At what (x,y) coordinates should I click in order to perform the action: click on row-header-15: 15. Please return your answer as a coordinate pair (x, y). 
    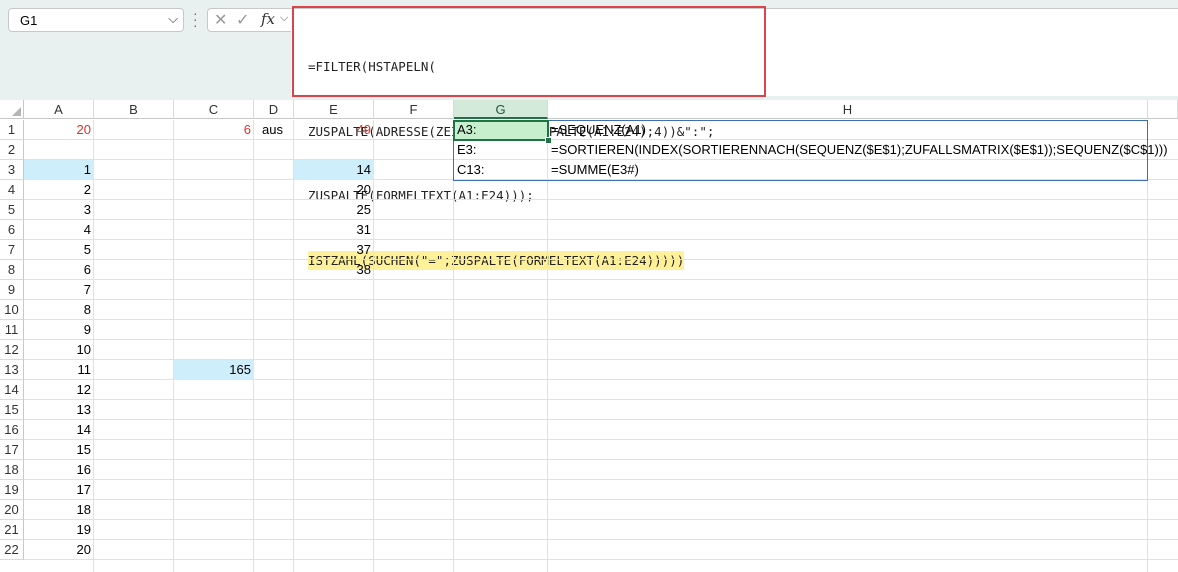
    Looking at the image, I should click on (12, 410).